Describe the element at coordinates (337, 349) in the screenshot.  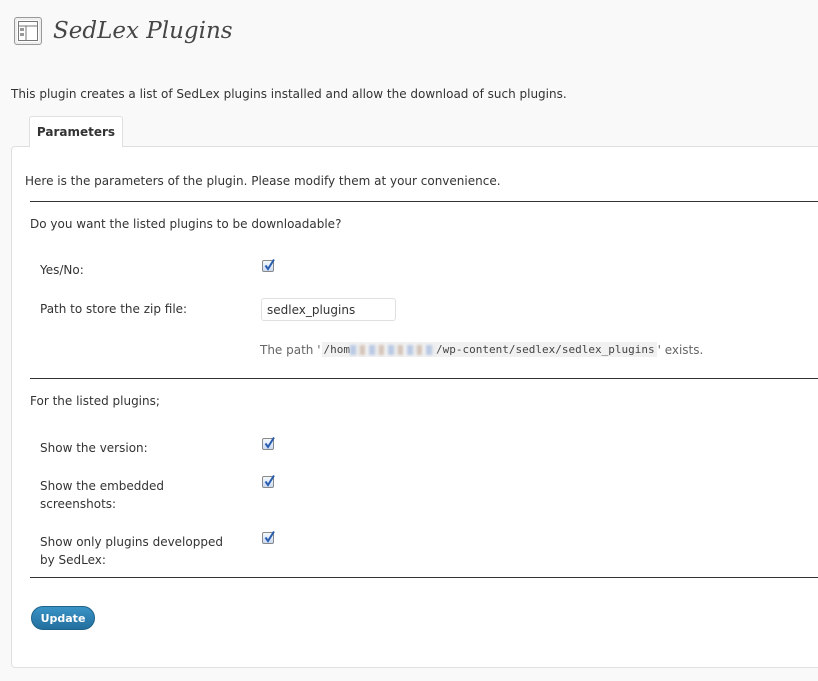
I see `path-start: /hom` at that location.